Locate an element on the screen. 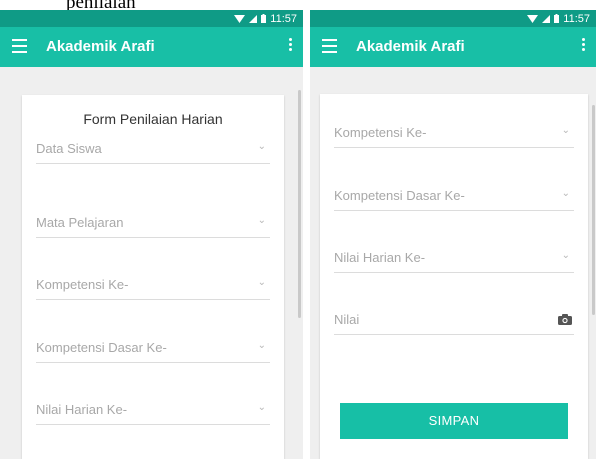 This screenshot has width=596, height=459. mata-pelajaran-dropdown: Mata Pelajaran ⌄ is located at coordinates (153, 225).